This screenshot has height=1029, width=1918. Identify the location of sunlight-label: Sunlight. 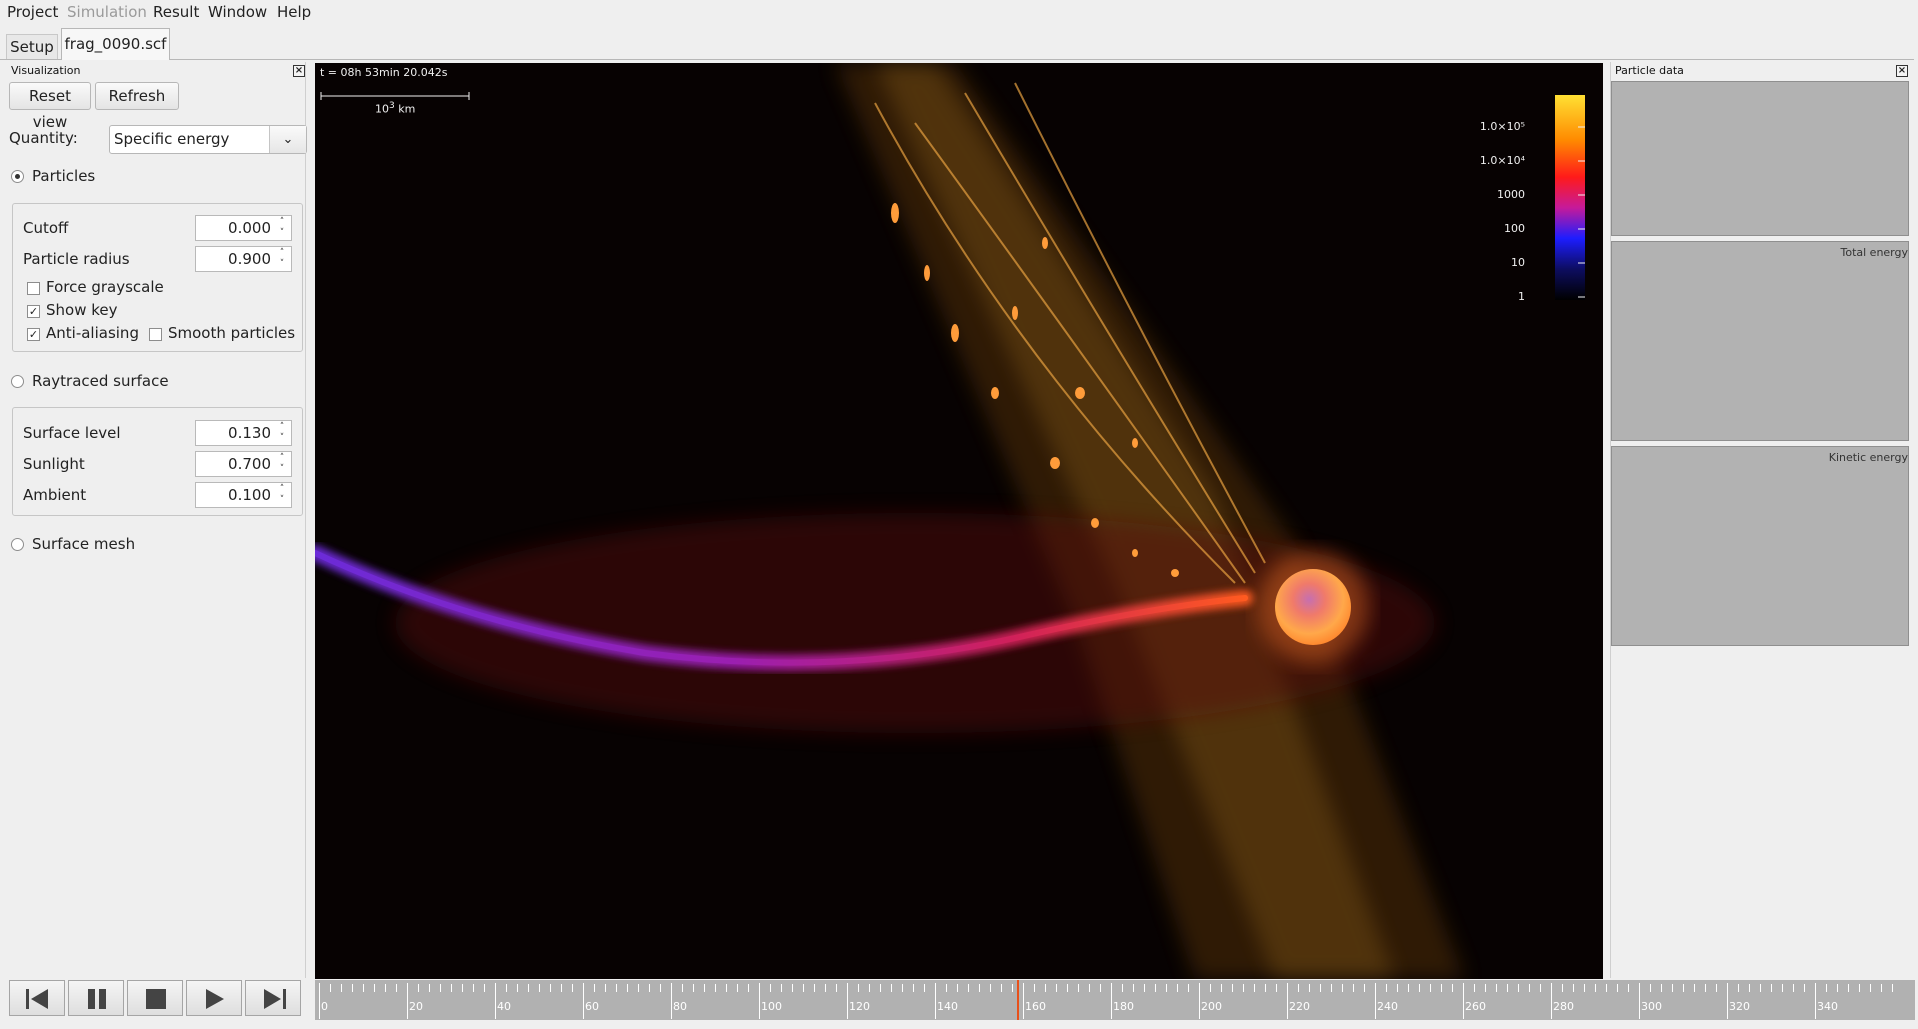
(54, 464).